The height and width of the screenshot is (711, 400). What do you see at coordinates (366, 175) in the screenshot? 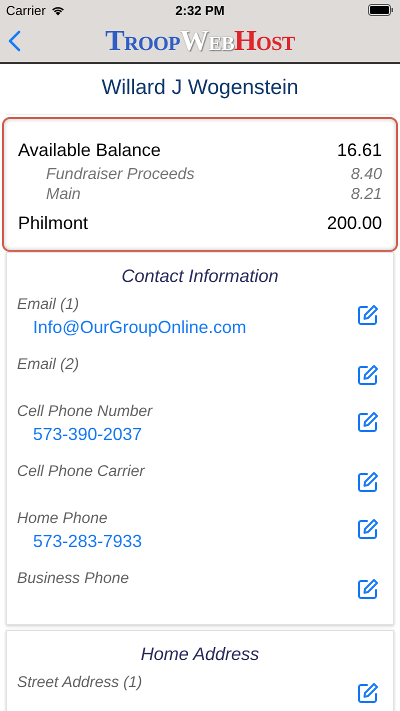
I see `balance-amount: 8.40` at bounding box center [366, 175].